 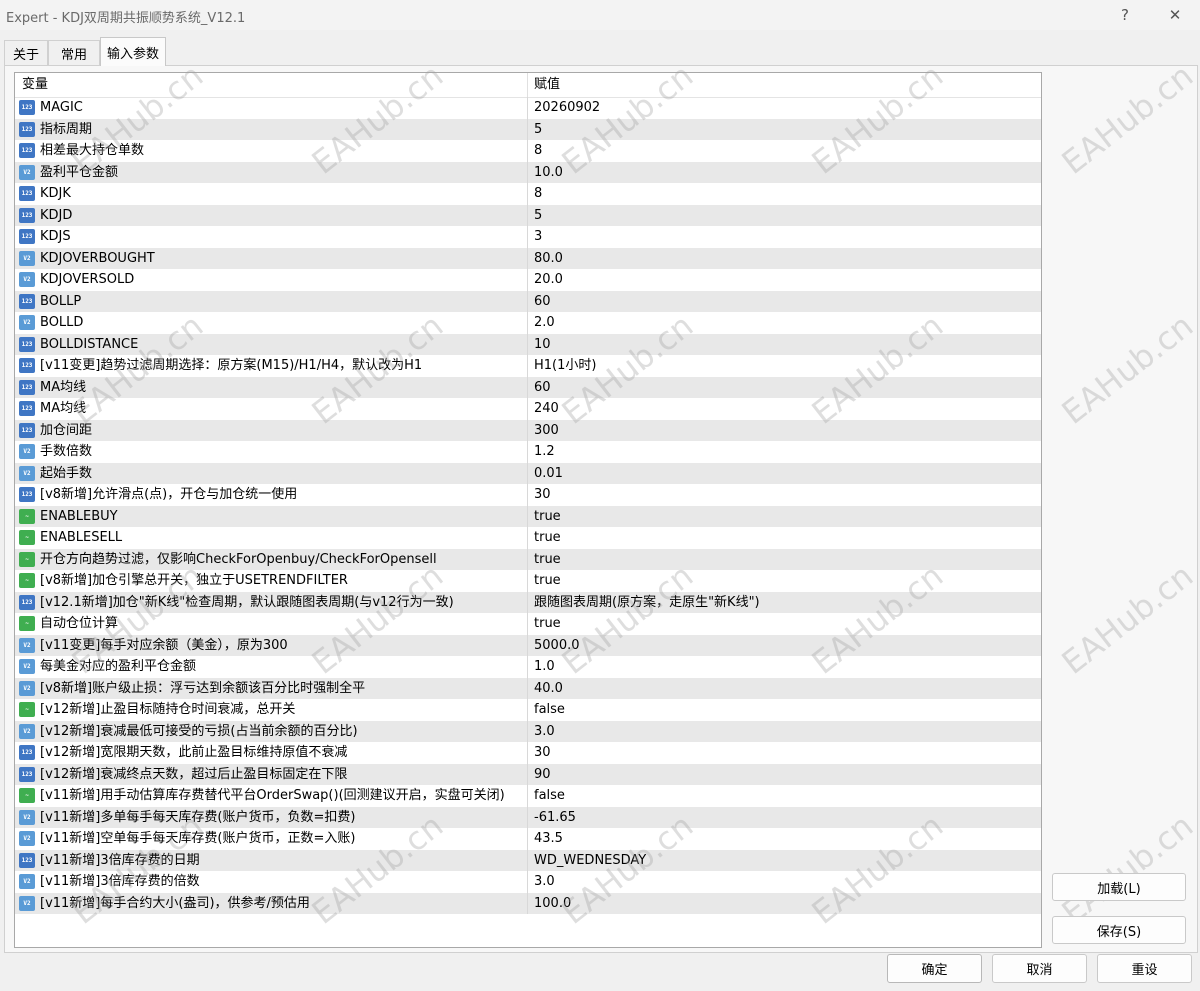 What do you see at coordinates (547, 85) in the screenshot?
I see `header-value: 赋值` at bounding box center [547, 85].